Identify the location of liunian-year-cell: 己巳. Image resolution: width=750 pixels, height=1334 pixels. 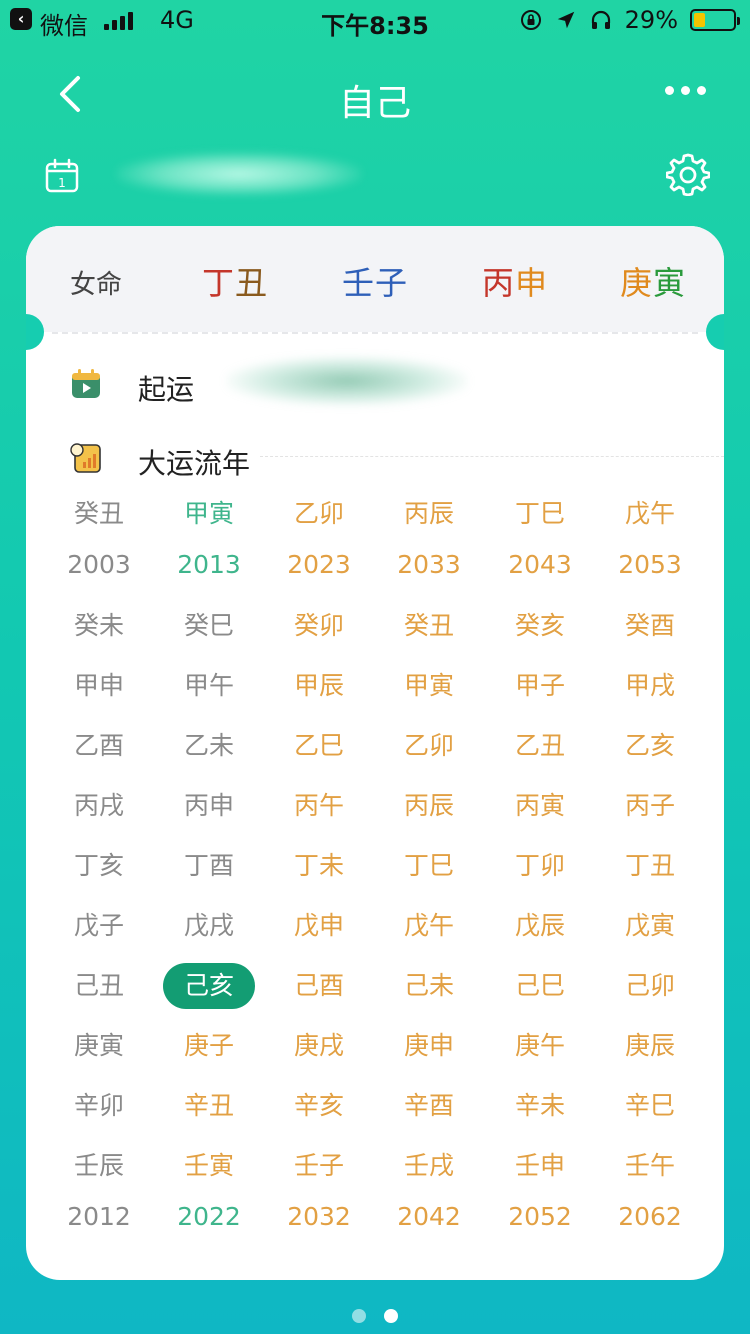
(540, 986).